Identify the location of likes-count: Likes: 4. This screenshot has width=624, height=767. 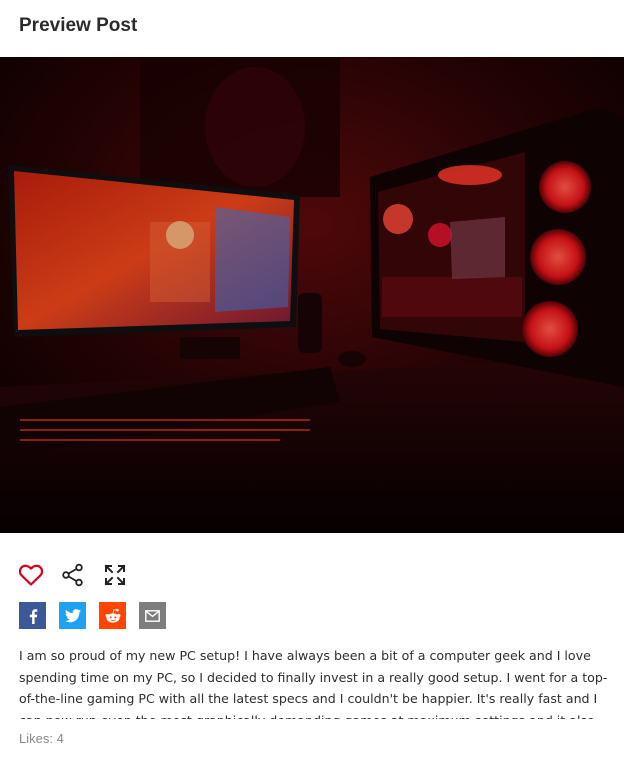
(41, 738).